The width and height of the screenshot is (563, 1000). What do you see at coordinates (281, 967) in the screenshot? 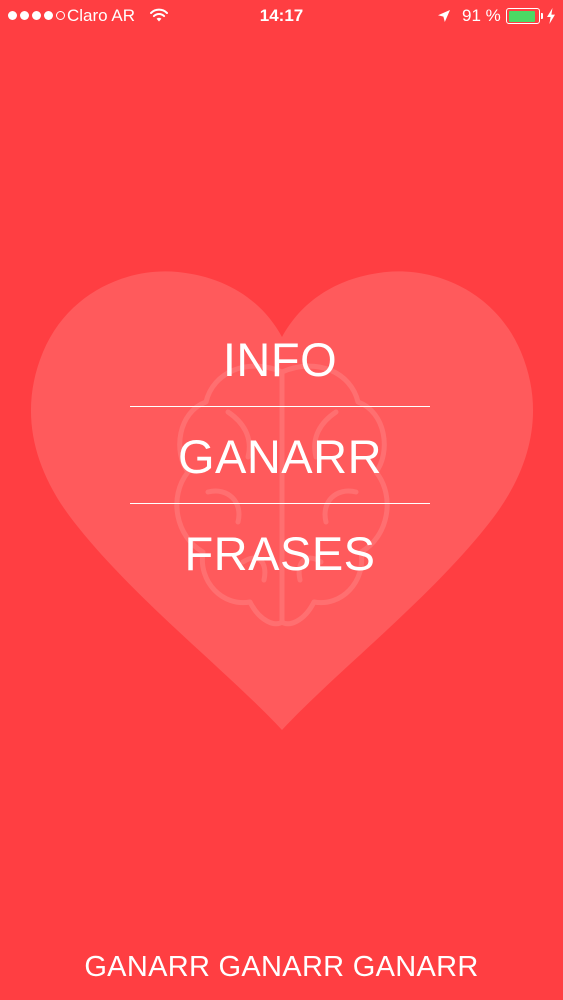
I see `footer-banner: GANARR GANARR GANARR` at bounding box center [281, 967].